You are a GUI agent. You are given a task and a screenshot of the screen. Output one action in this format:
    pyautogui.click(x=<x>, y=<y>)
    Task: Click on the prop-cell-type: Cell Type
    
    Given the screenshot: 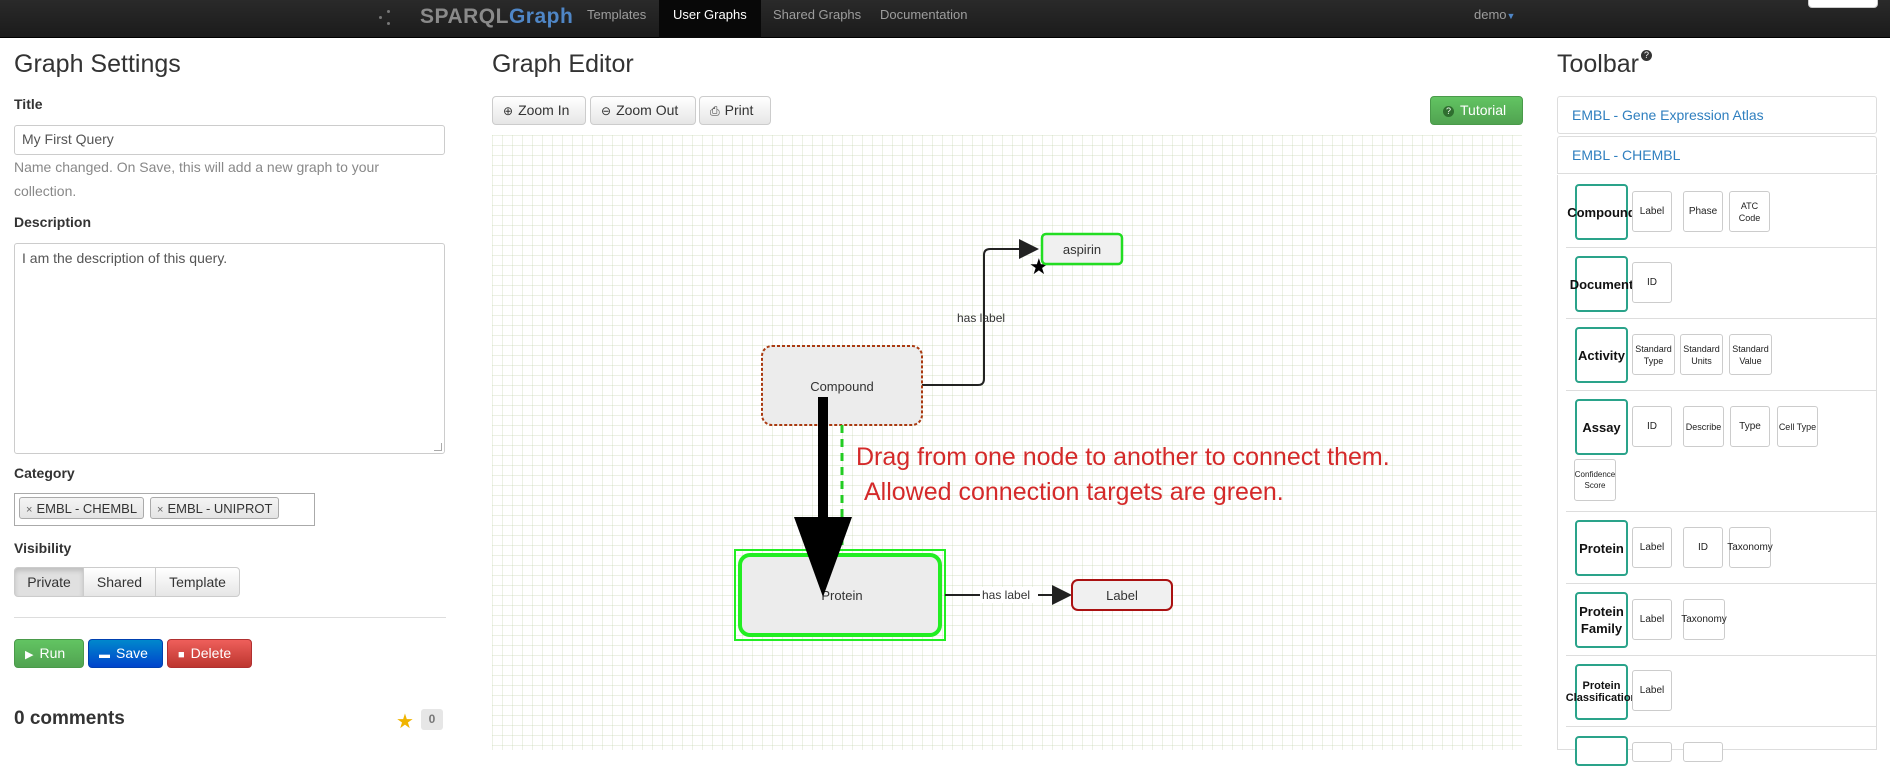 What is the action you would take?
    pyautogui.click(x=1797, y=426)
    